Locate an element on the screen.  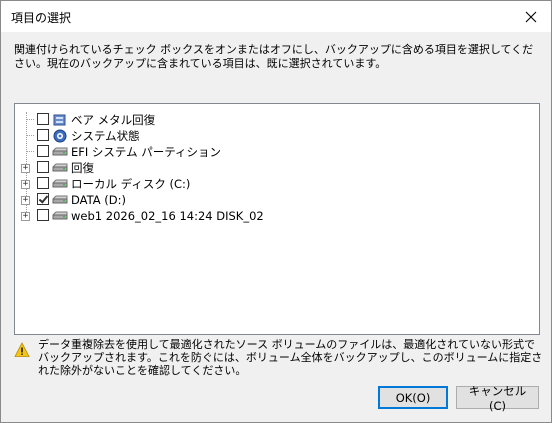
tree-item-label: 回復 is located at coordinates (82, 168).